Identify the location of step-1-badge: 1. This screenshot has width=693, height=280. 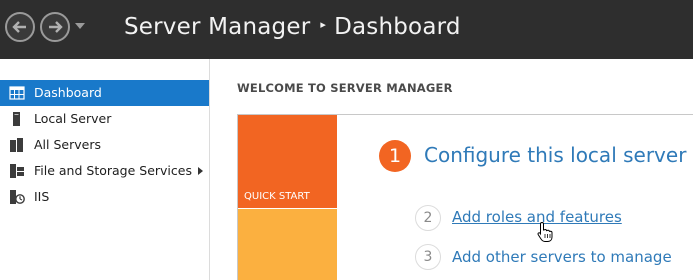
(395, 156).